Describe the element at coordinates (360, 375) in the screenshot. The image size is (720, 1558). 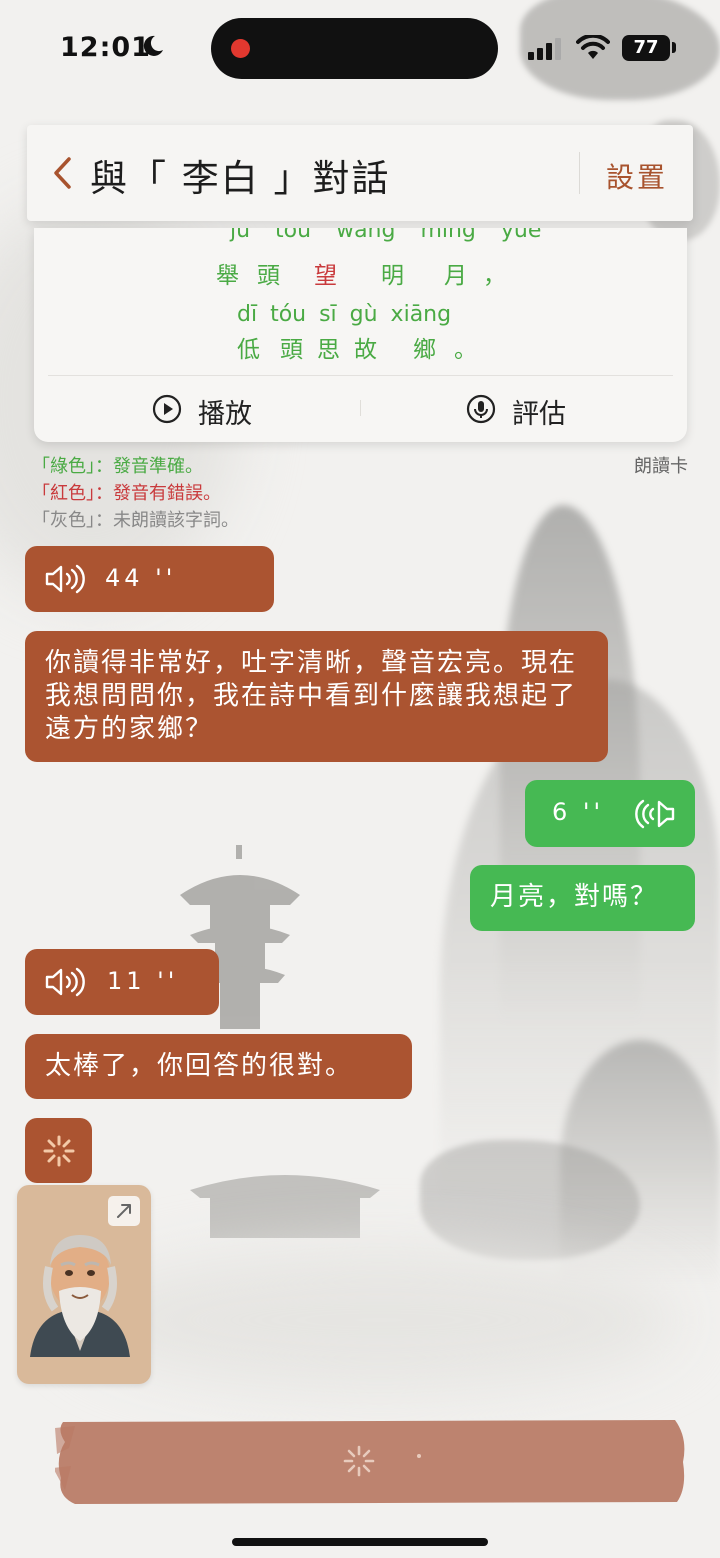
I see `card-divider` at that location.